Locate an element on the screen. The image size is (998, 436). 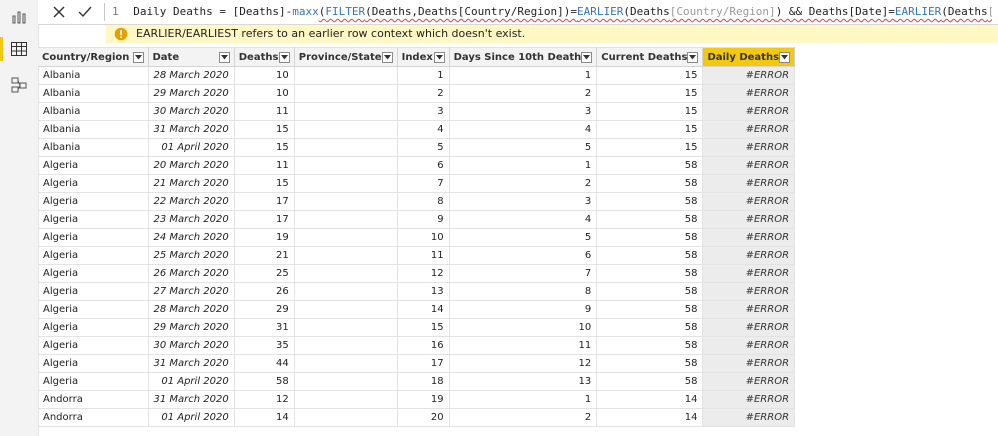
column-header-days-since-10th-death: Days Since 10th Death is located at coordinates (523, 57).